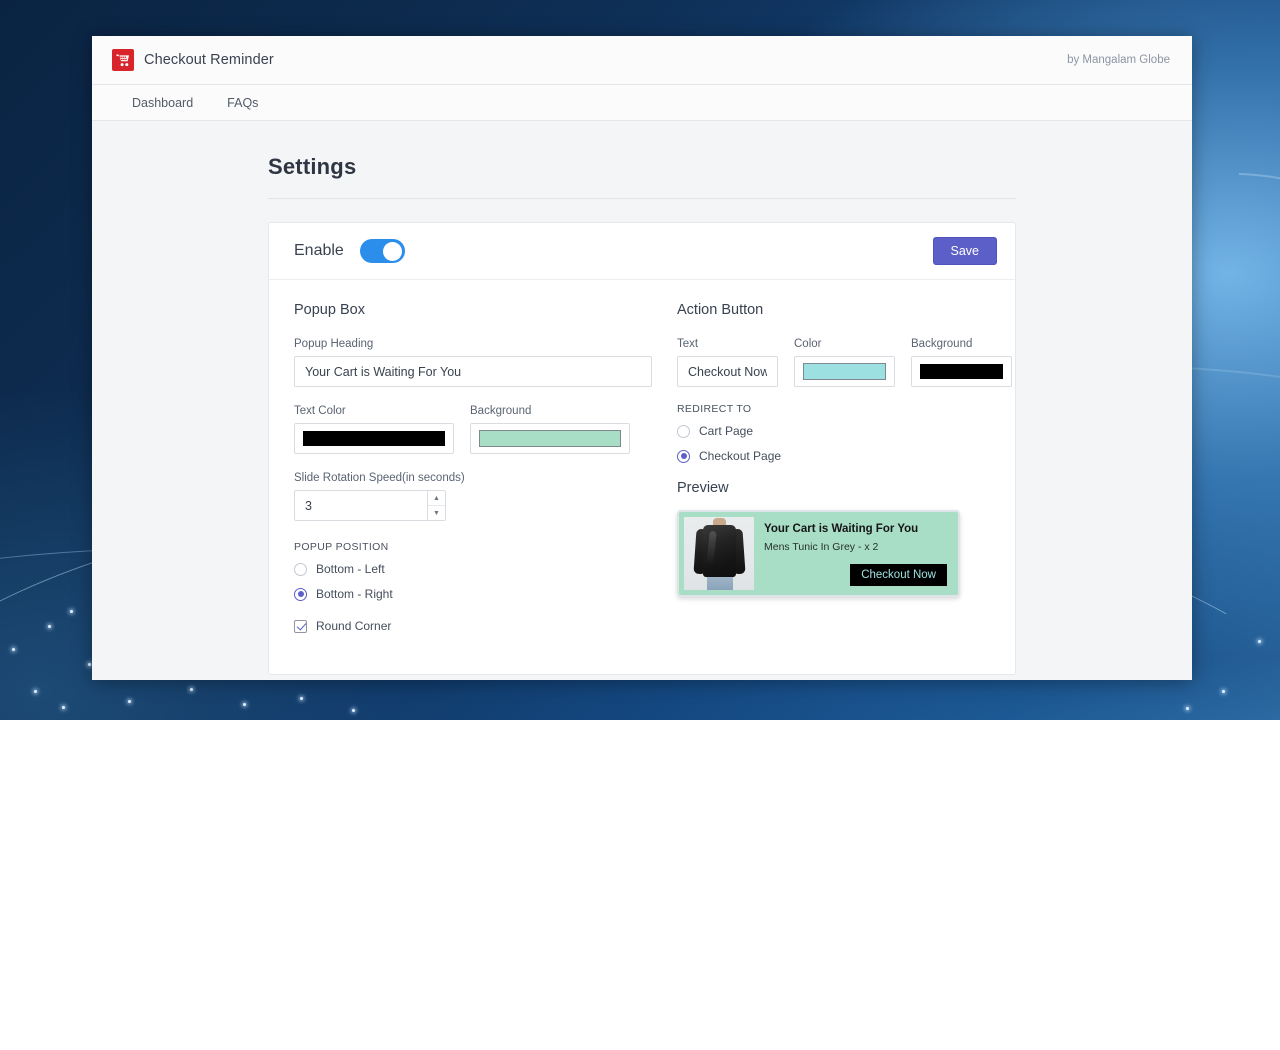 This screenshot has height=1050, width=1280. Describe the element at coordinates (300, 626) in the screenshot. I see `checkbox-icon` at that location.